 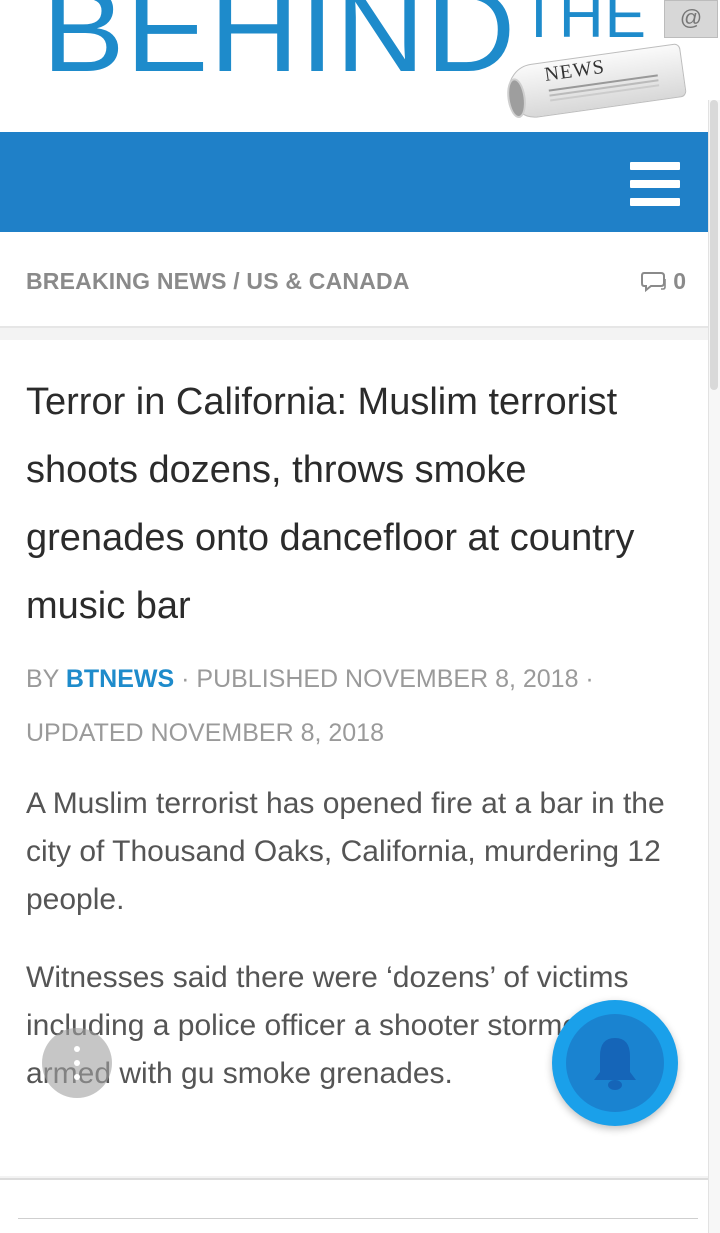 What do you see at coordinates (46, 679) in the screenshot?
I see `meta-by: BY` at bounding box center [46, 679].